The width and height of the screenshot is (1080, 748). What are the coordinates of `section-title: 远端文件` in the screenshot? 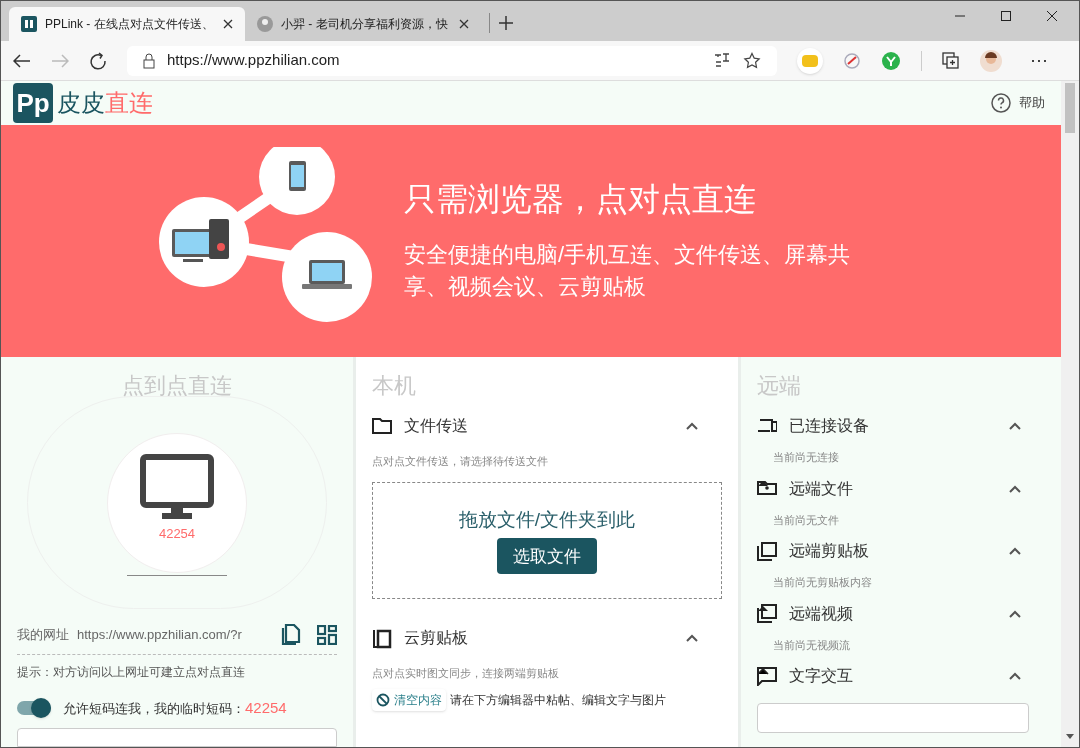 It's located at (821, 488).